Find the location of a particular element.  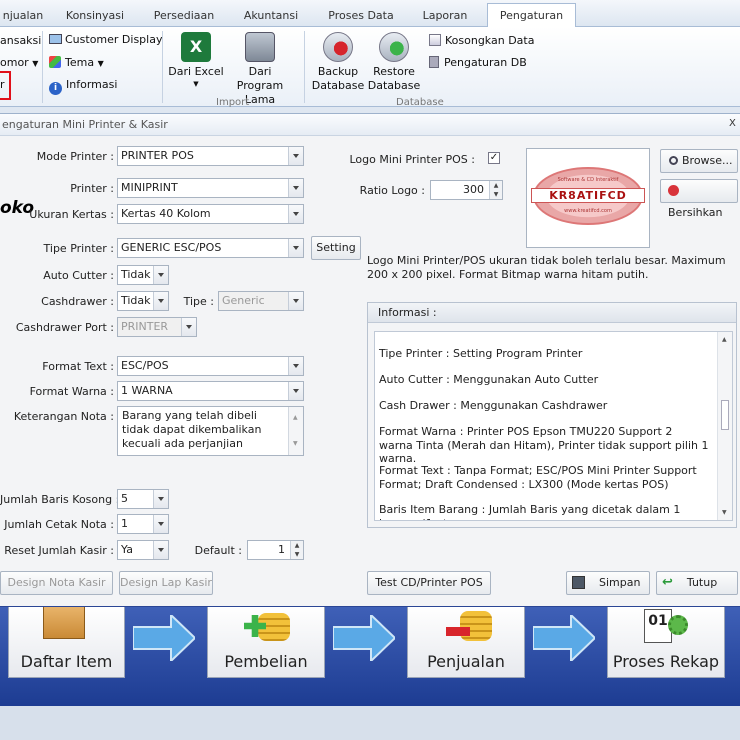

tab-akuntansi: Akuntansi is located at coordinates (271, 15).